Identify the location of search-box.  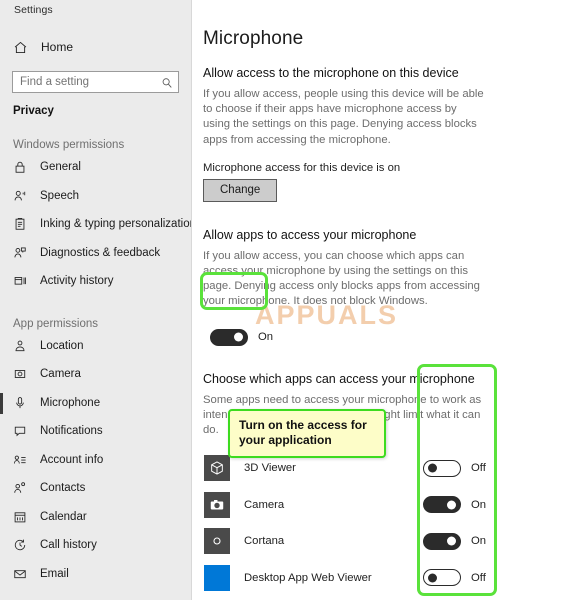
(95, 82).